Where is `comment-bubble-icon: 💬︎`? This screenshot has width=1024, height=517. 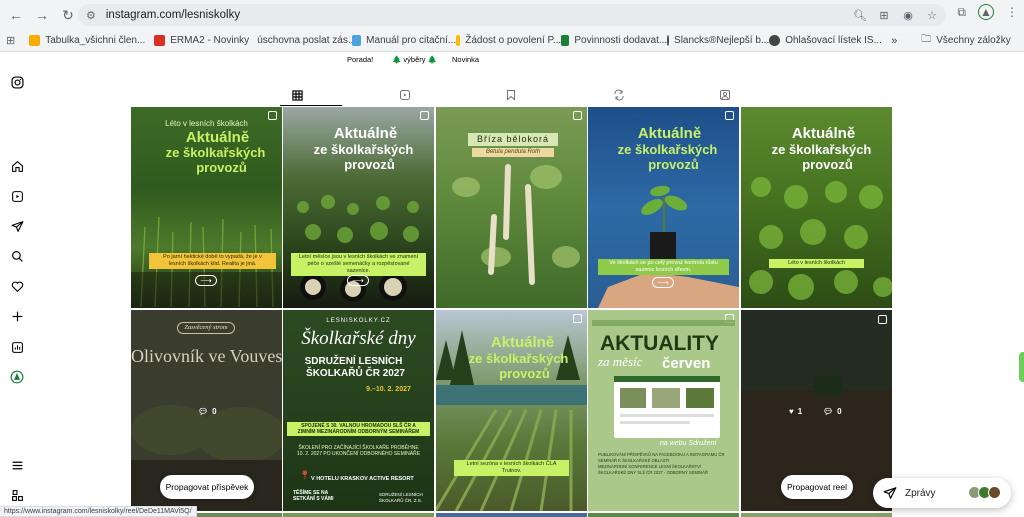 comment-bubble-icon: 💬︎ is located at coordinates (203, 411).